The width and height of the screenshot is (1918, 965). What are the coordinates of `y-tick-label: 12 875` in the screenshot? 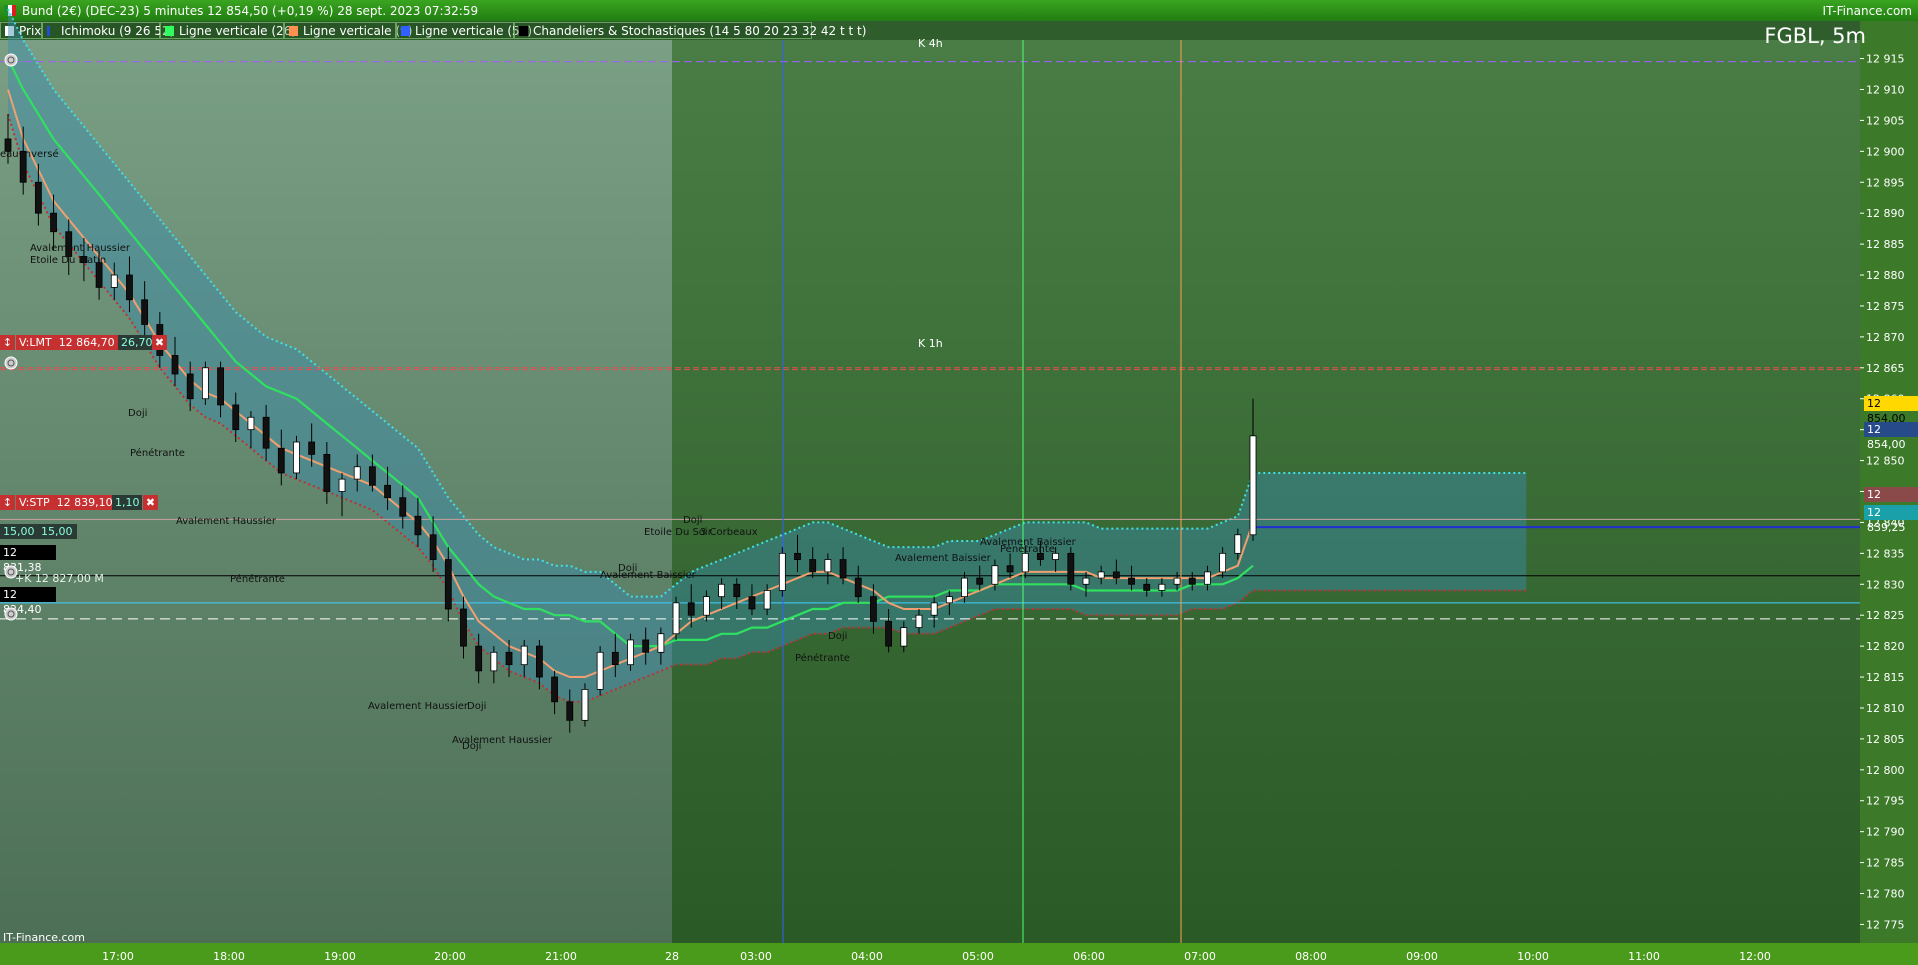 It's located at (1885, 306).